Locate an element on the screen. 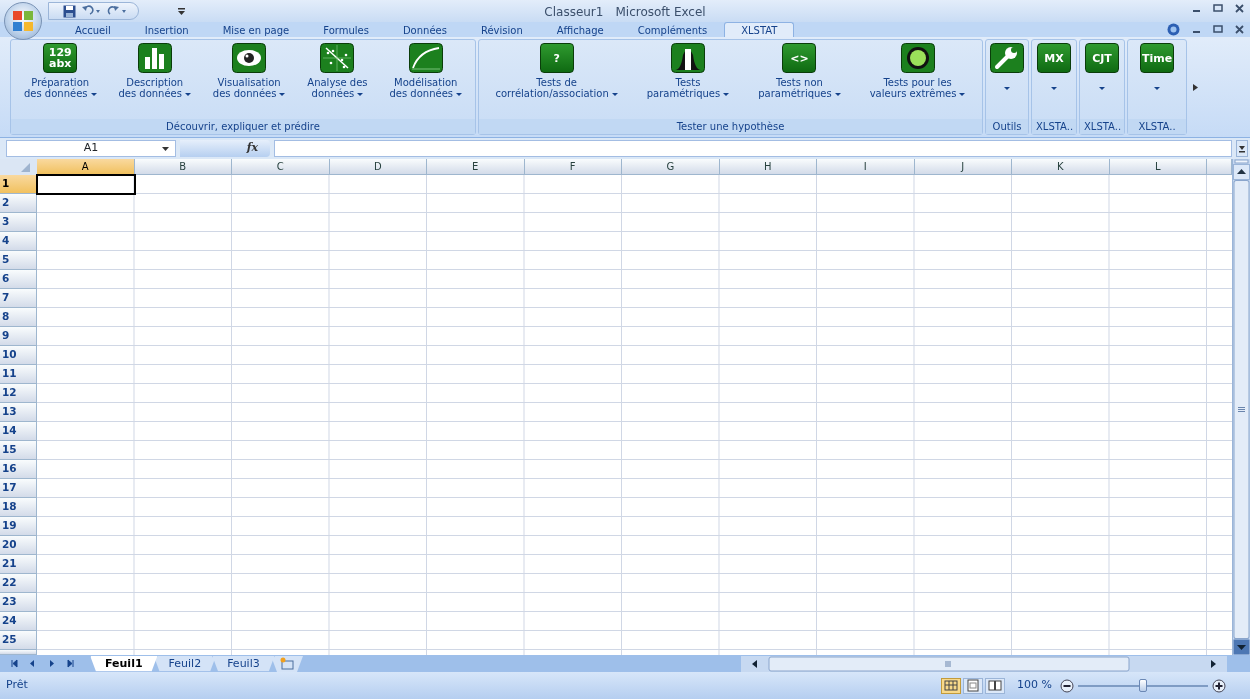 Image resolution: width=1250 pixels, height=699 pixels. column-header: H is located at coordinates (768, 167).